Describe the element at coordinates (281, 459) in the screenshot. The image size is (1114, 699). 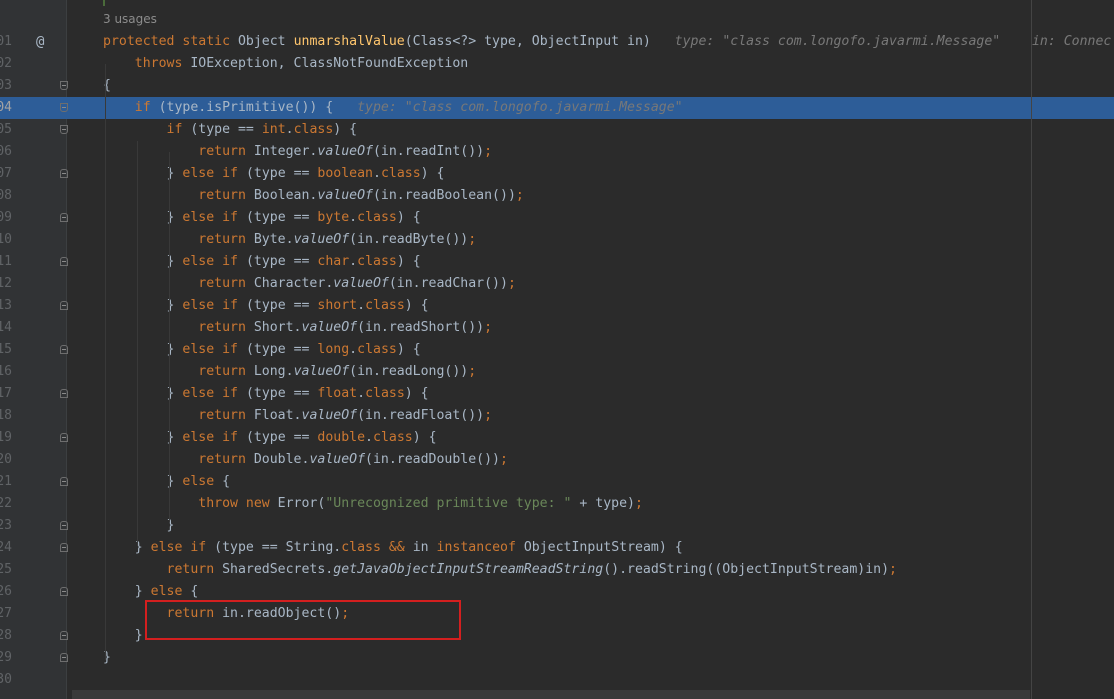
I see `code-token: Double.` at that location.